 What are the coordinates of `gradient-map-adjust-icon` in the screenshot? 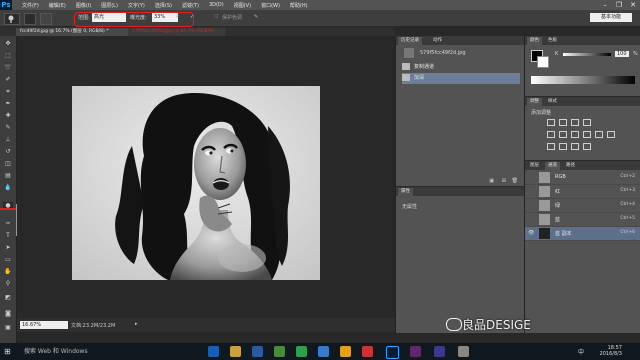 It's located at (587, 146).